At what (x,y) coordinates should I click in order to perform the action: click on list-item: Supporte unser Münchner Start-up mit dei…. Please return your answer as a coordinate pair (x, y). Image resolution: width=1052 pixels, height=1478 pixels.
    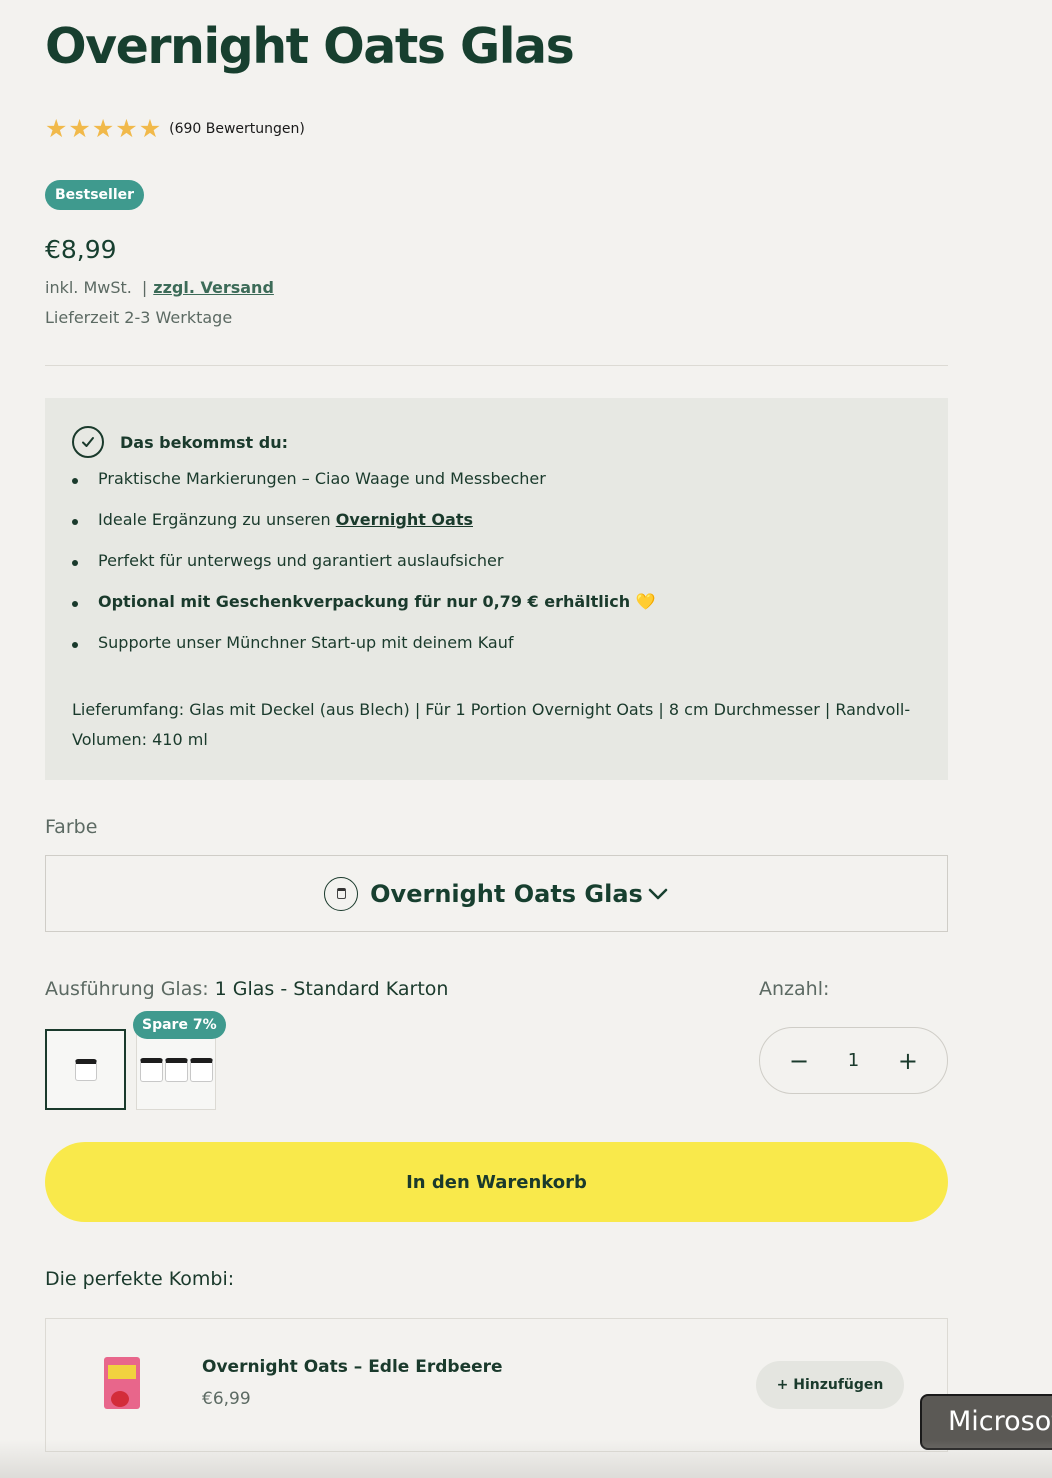
    Looking at the image, I should click on (364, 653).